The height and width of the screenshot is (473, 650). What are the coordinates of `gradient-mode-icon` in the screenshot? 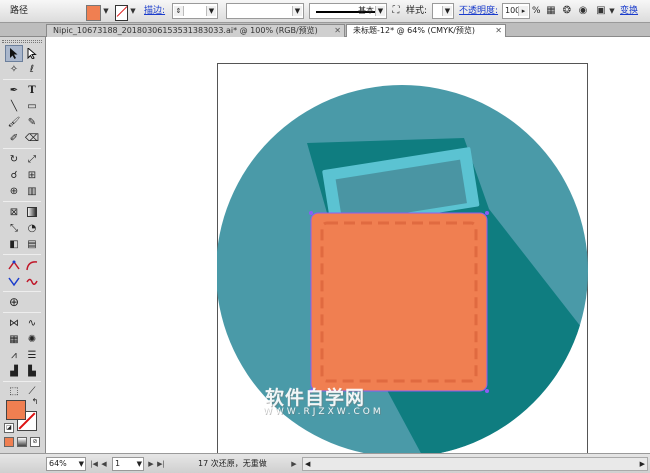 It's located at (22, 442).